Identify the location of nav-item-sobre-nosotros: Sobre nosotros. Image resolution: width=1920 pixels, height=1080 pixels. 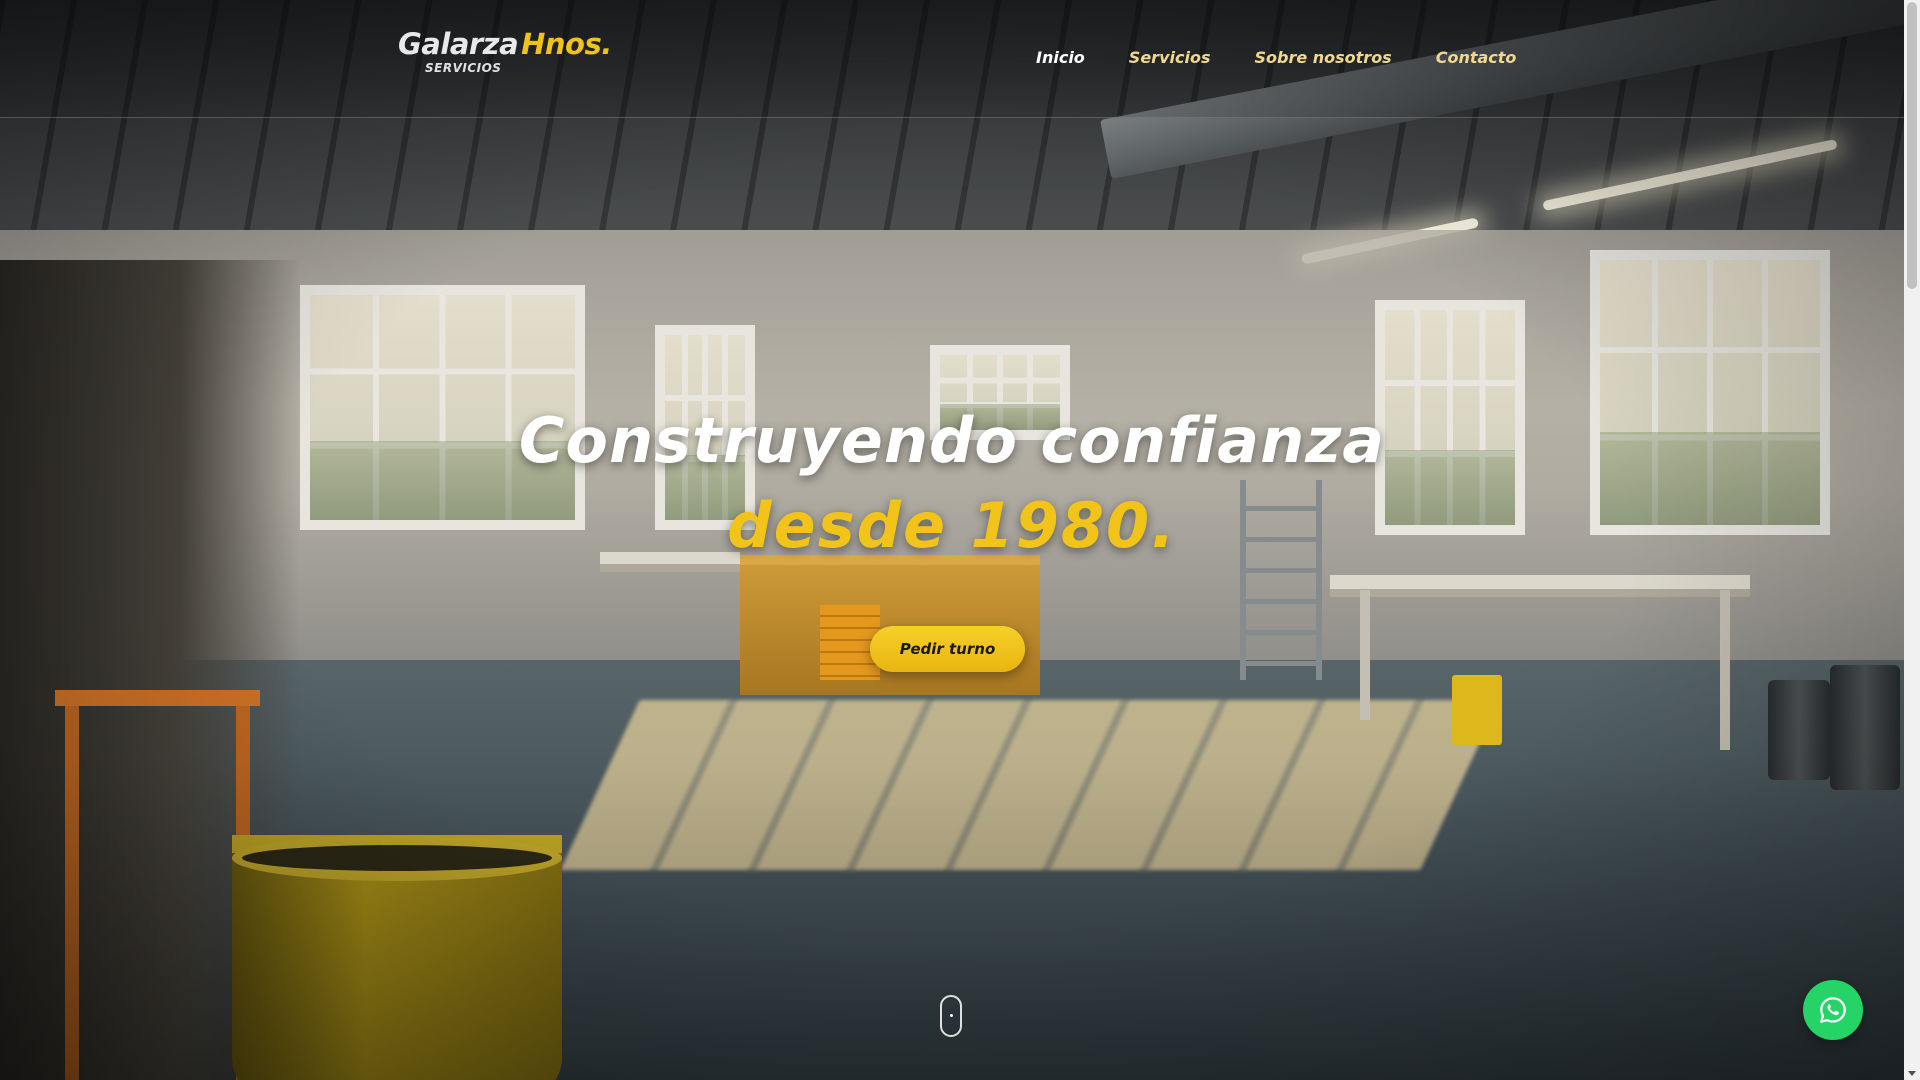
(1322, 57).